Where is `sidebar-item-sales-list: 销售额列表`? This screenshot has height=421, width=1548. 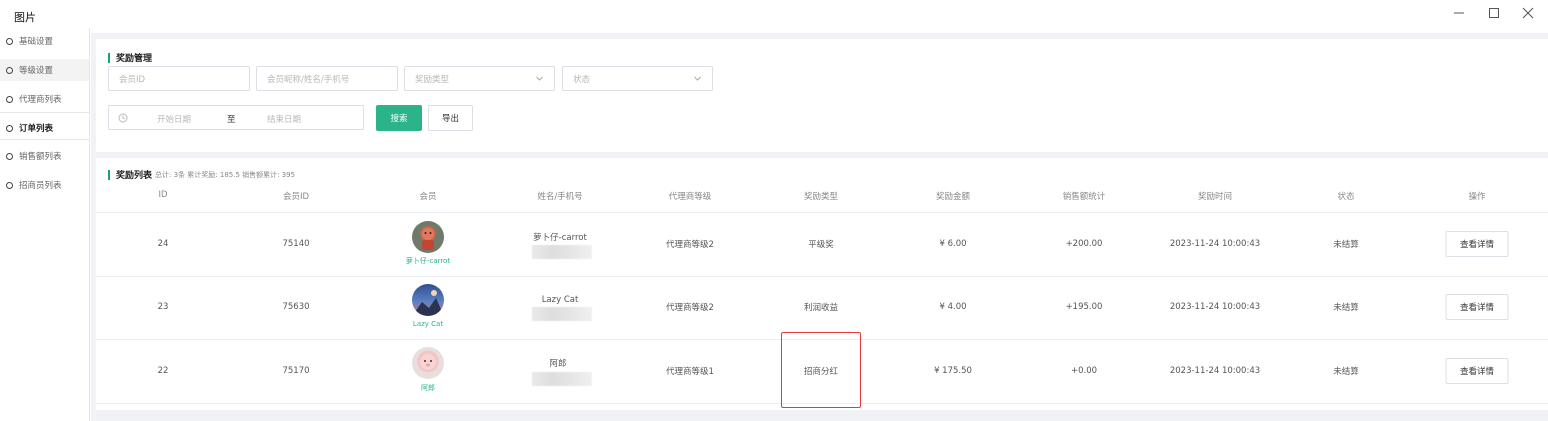
sidebar-item-sales-list: 销售额列表 is located at coordinates (44, 156).